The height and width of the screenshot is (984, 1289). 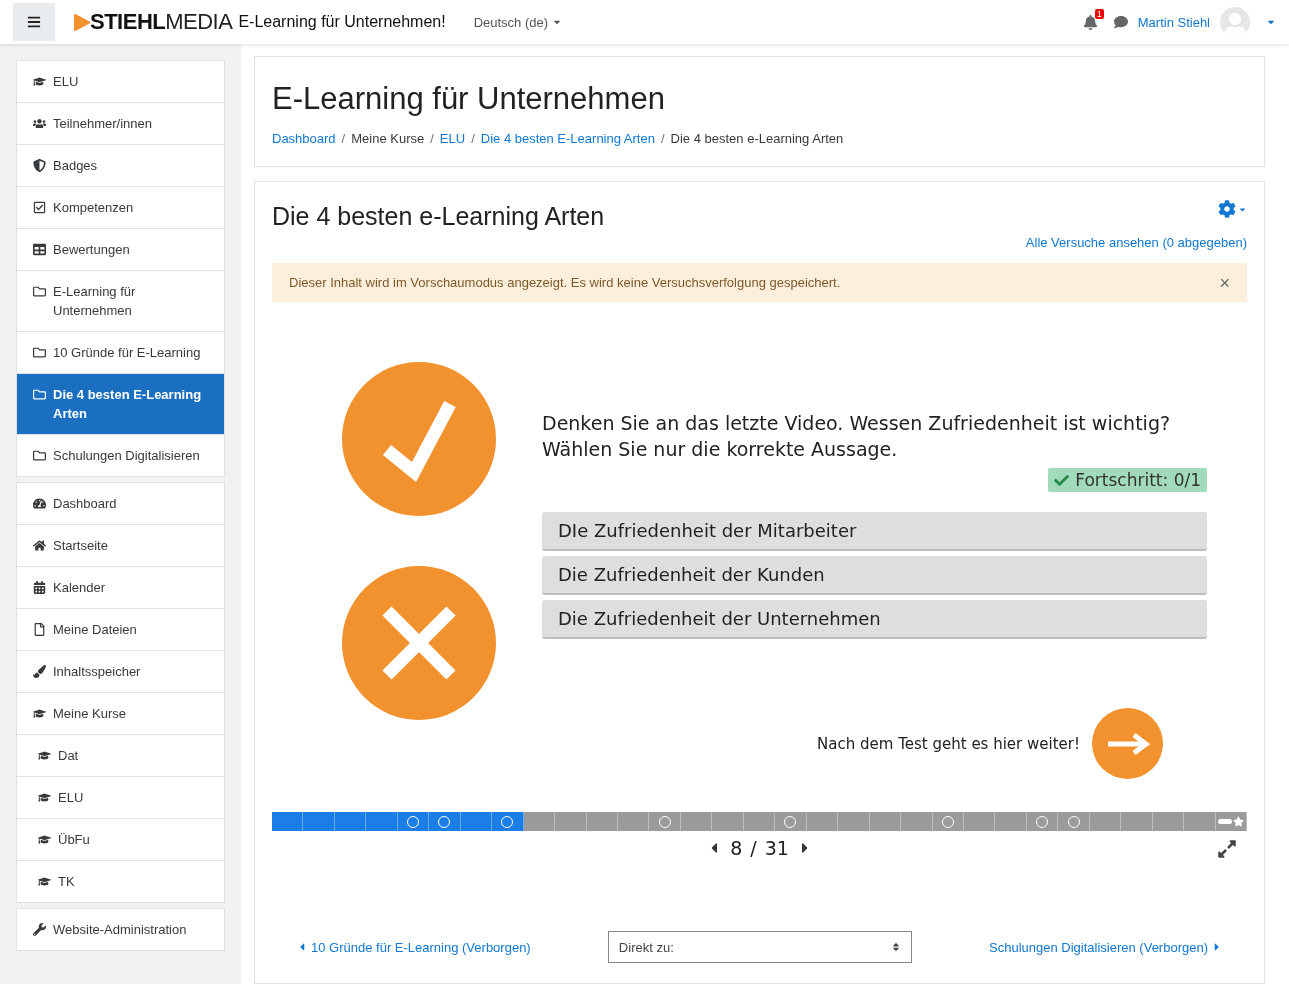 What do you see at coordinates (452, 138) in the screenshot?
I see `breadcrumb-link: ELU` at bounding box center [452, 138].